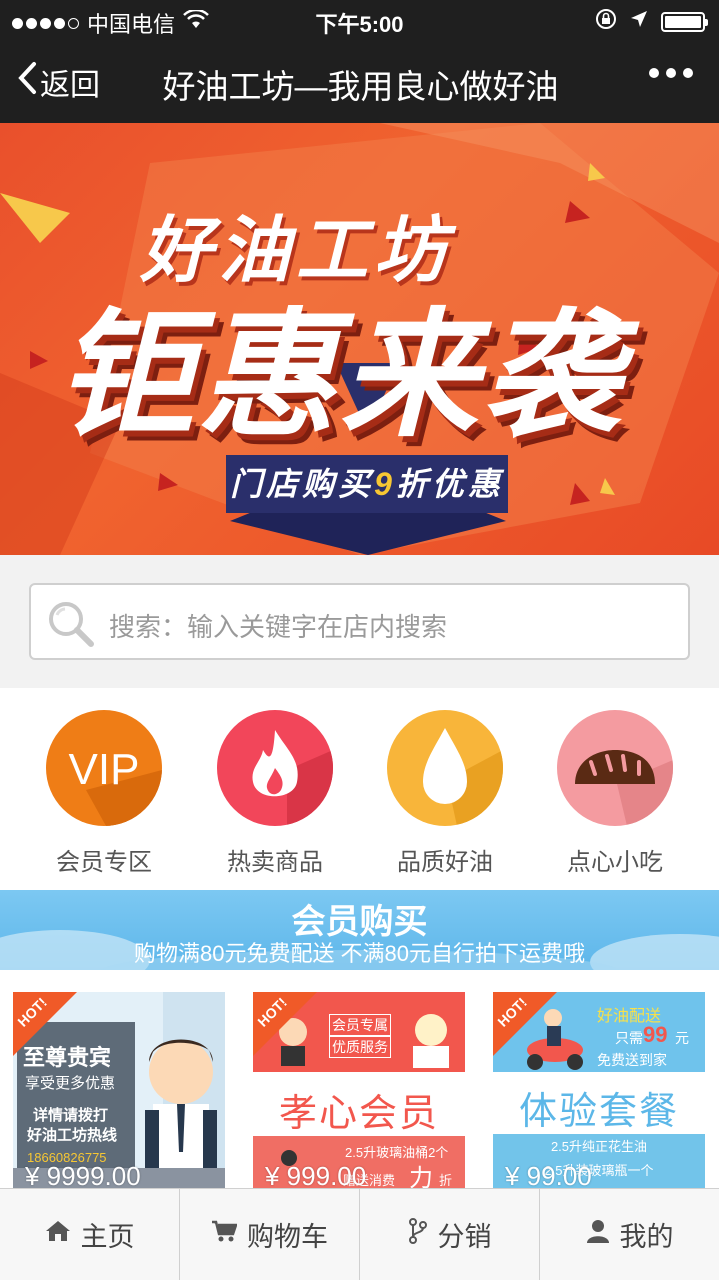 Image resolution: width=719 pixels, height=1280 pixels. Describe the element at coordinates (72, 1135) in the screenshot. I see `vip-card-line: 好油工坊热线` at that location.